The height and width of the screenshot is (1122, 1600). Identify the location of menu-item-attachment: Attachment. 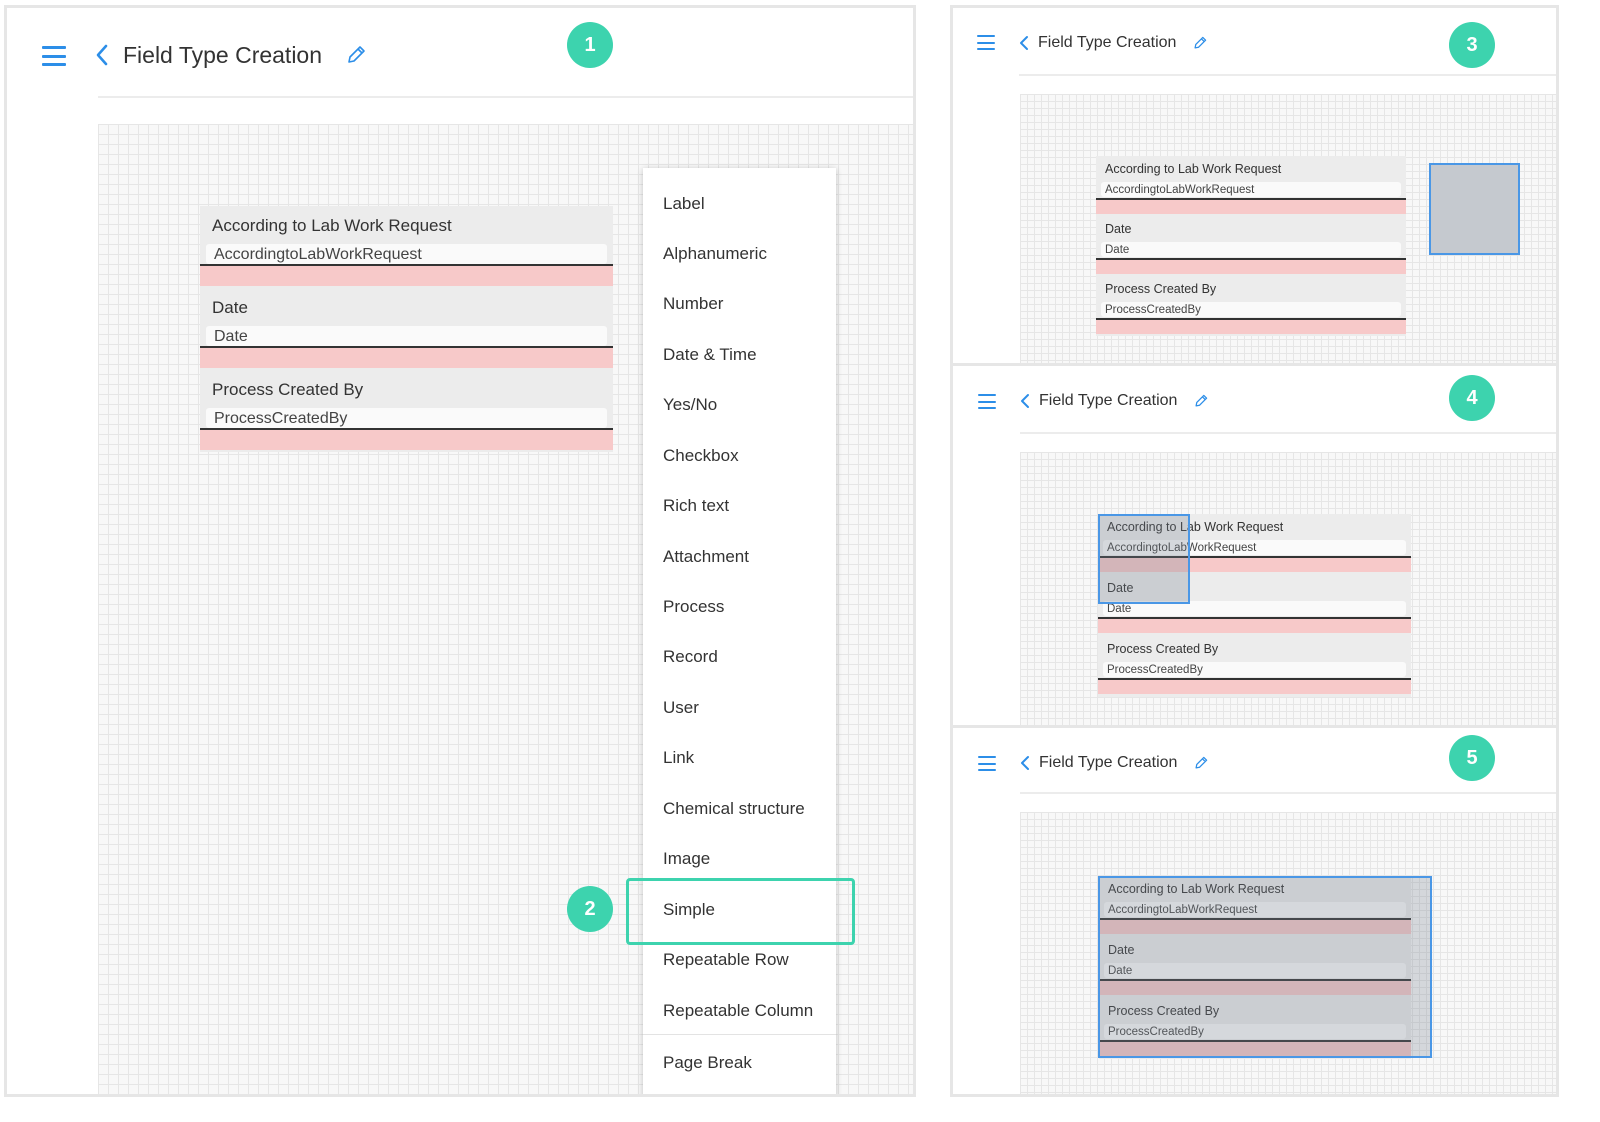
(706, 557).